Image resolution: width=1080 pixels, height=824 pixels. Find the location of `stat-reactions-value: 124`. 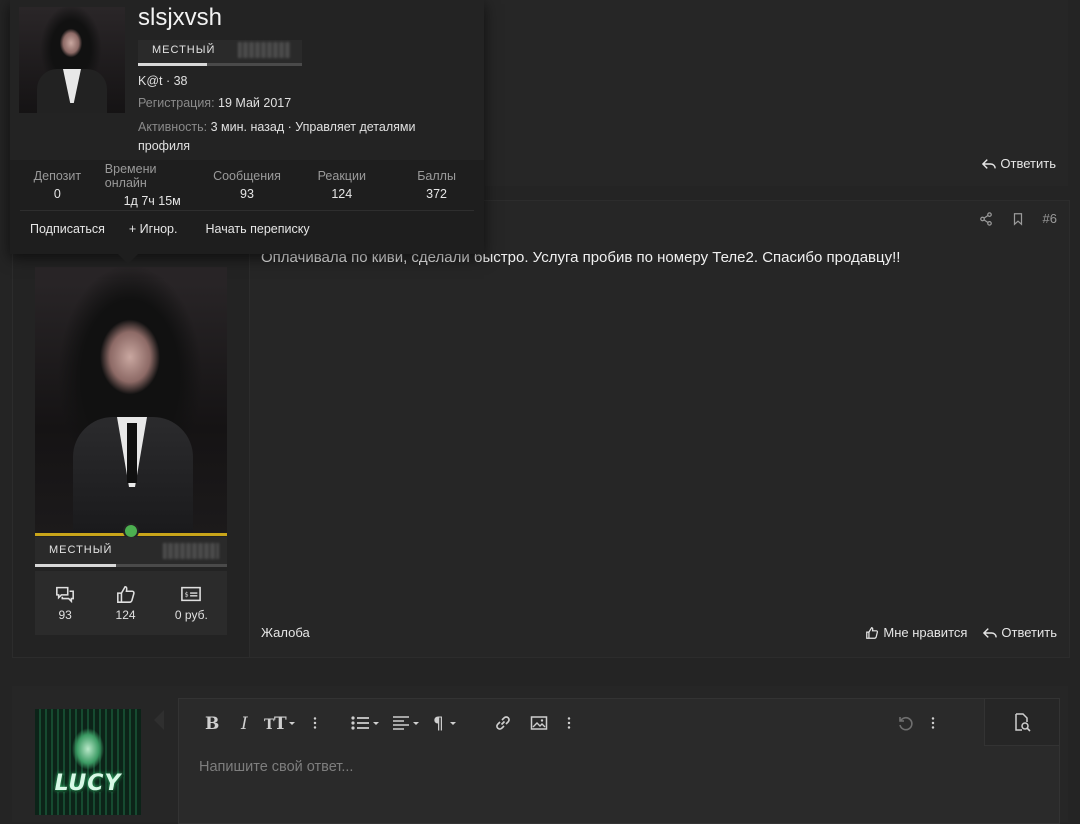

stat-reactions-value: 124 is located at coordinates (342, 194).